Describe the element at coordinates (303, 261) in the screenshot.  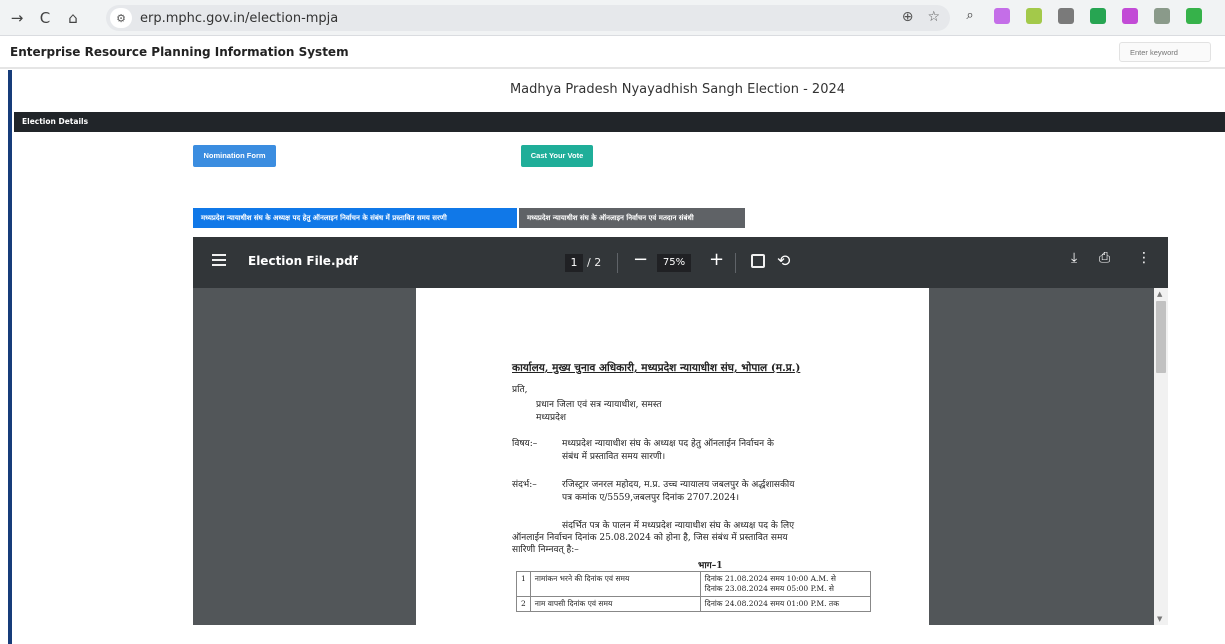
I see `pdf-filename: Election File.pdf` at that location.